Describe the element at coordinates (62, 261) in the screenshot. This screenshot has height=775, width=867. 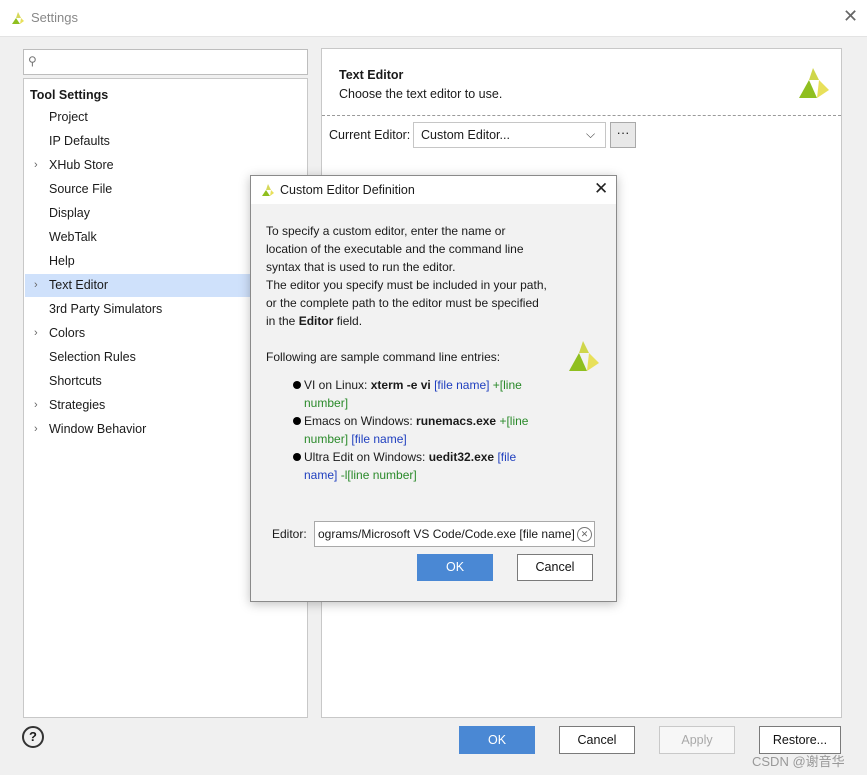
I see `tree-item-label: Help` at that location.